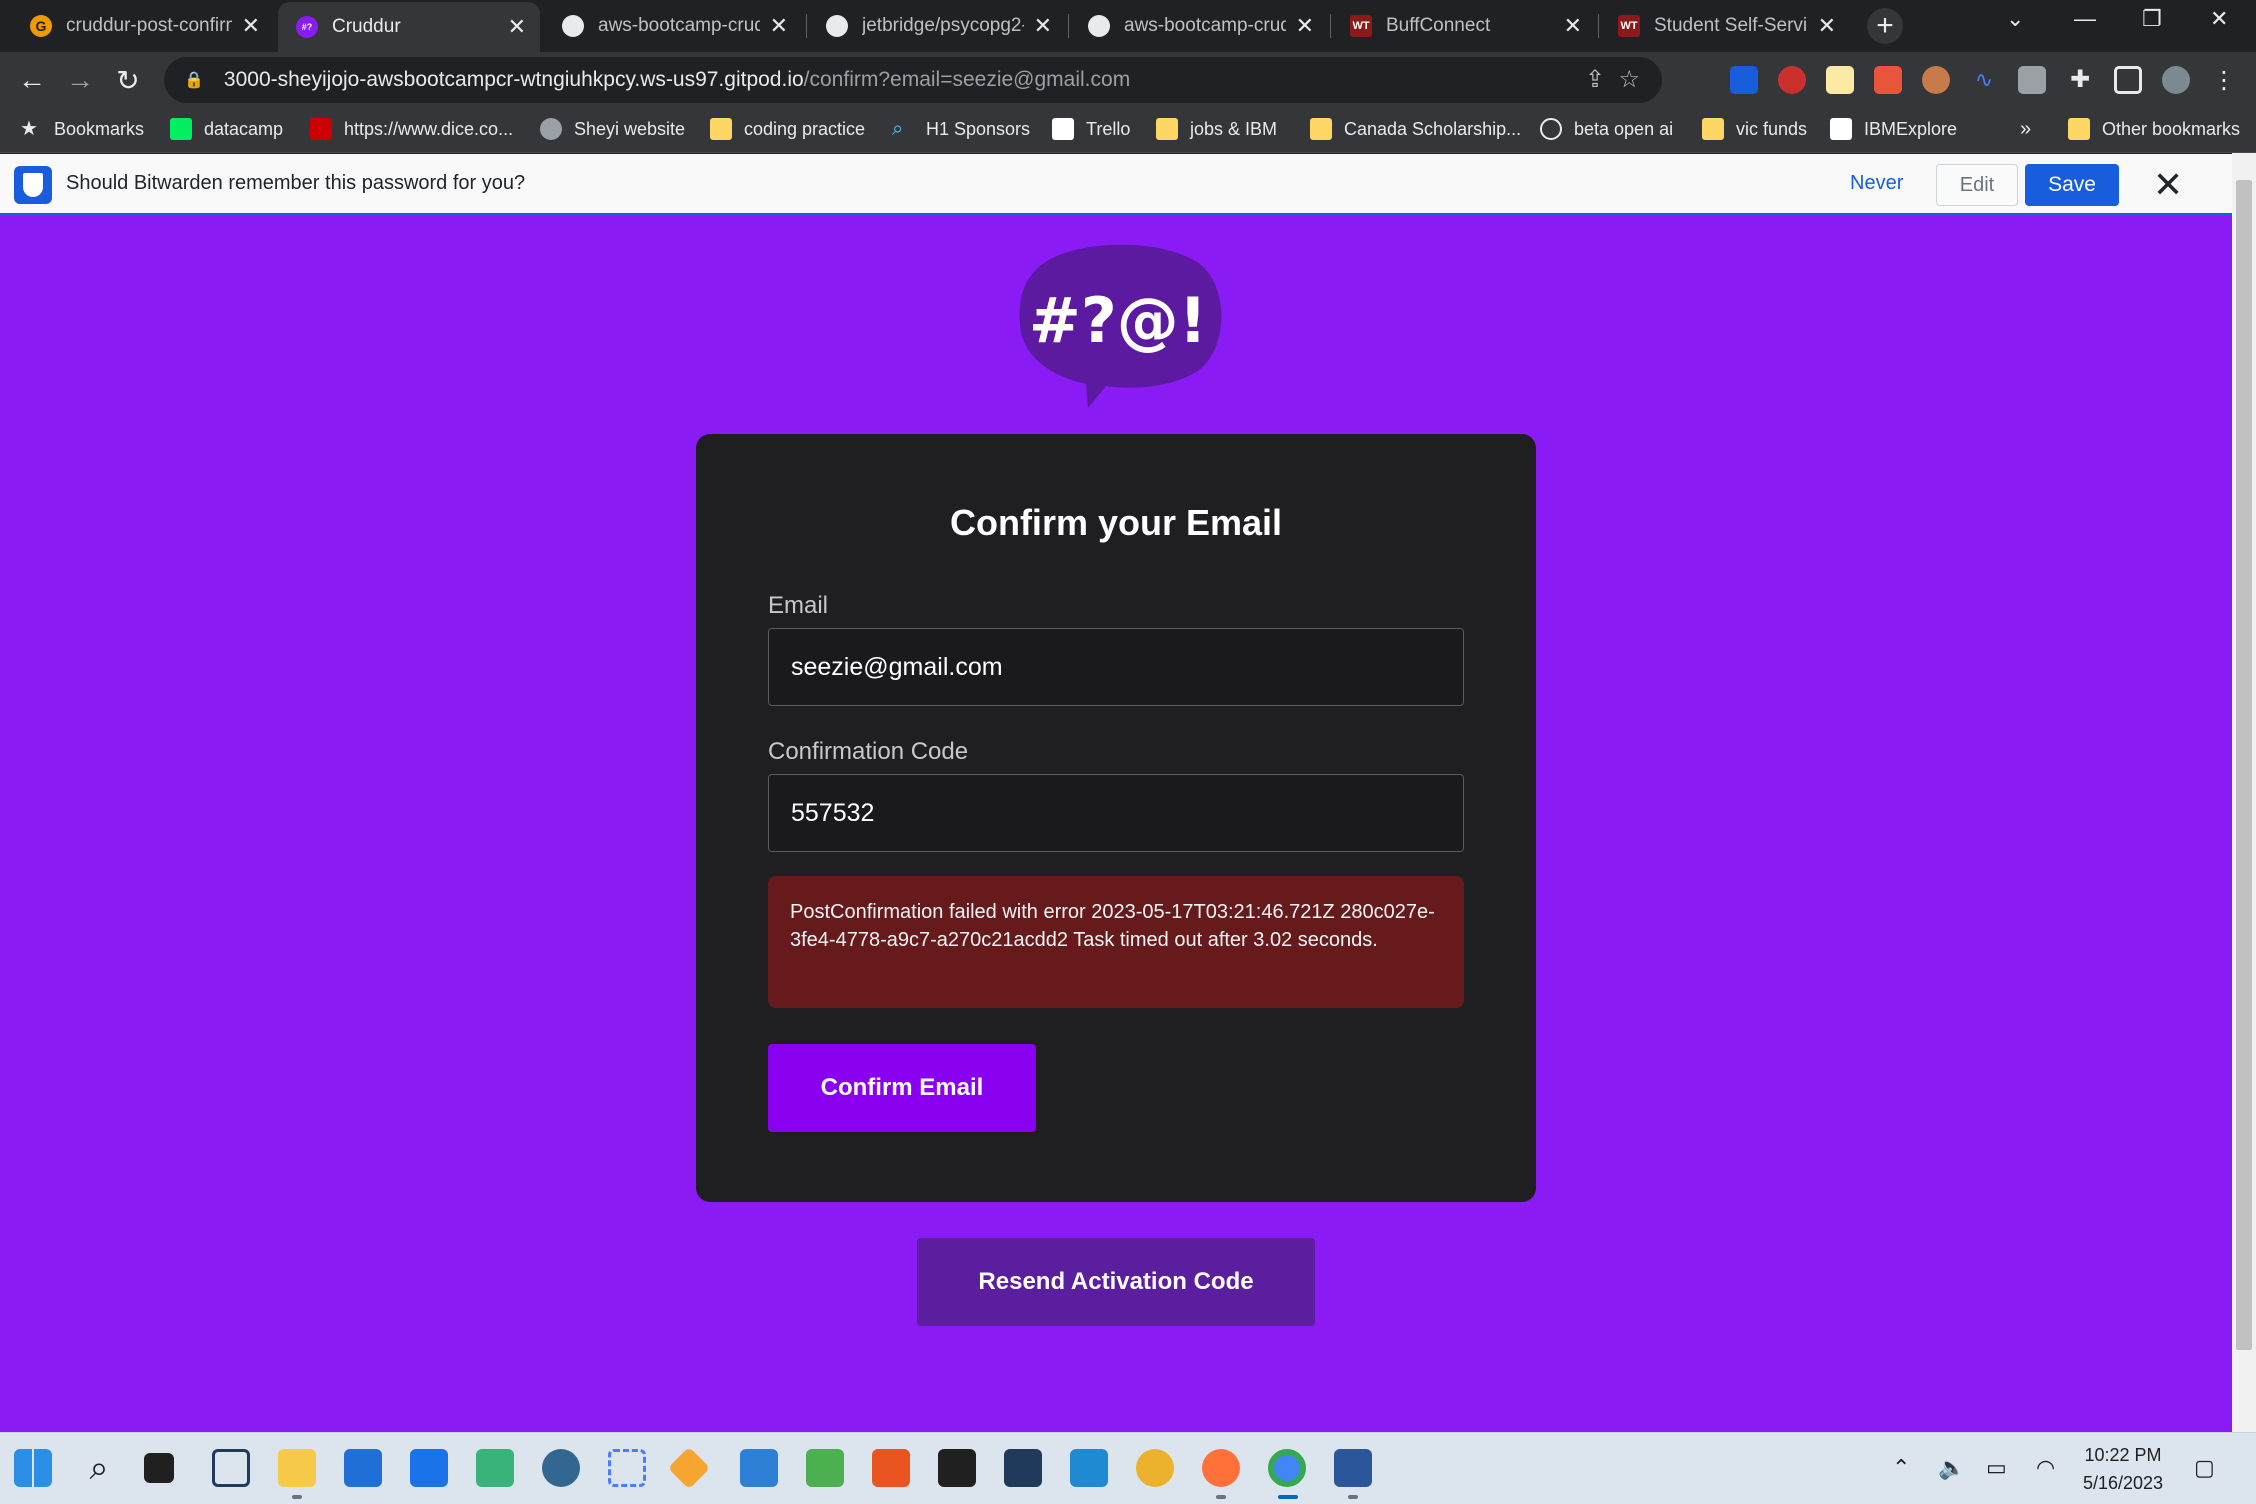 The width and height of the screenshot is (2256, 1504). Describe the element at coordinates (1199, 26) in the screenshot. I see `tab-aws-bootcamp-2: aws-bootcamp-crud ✕` at that location.